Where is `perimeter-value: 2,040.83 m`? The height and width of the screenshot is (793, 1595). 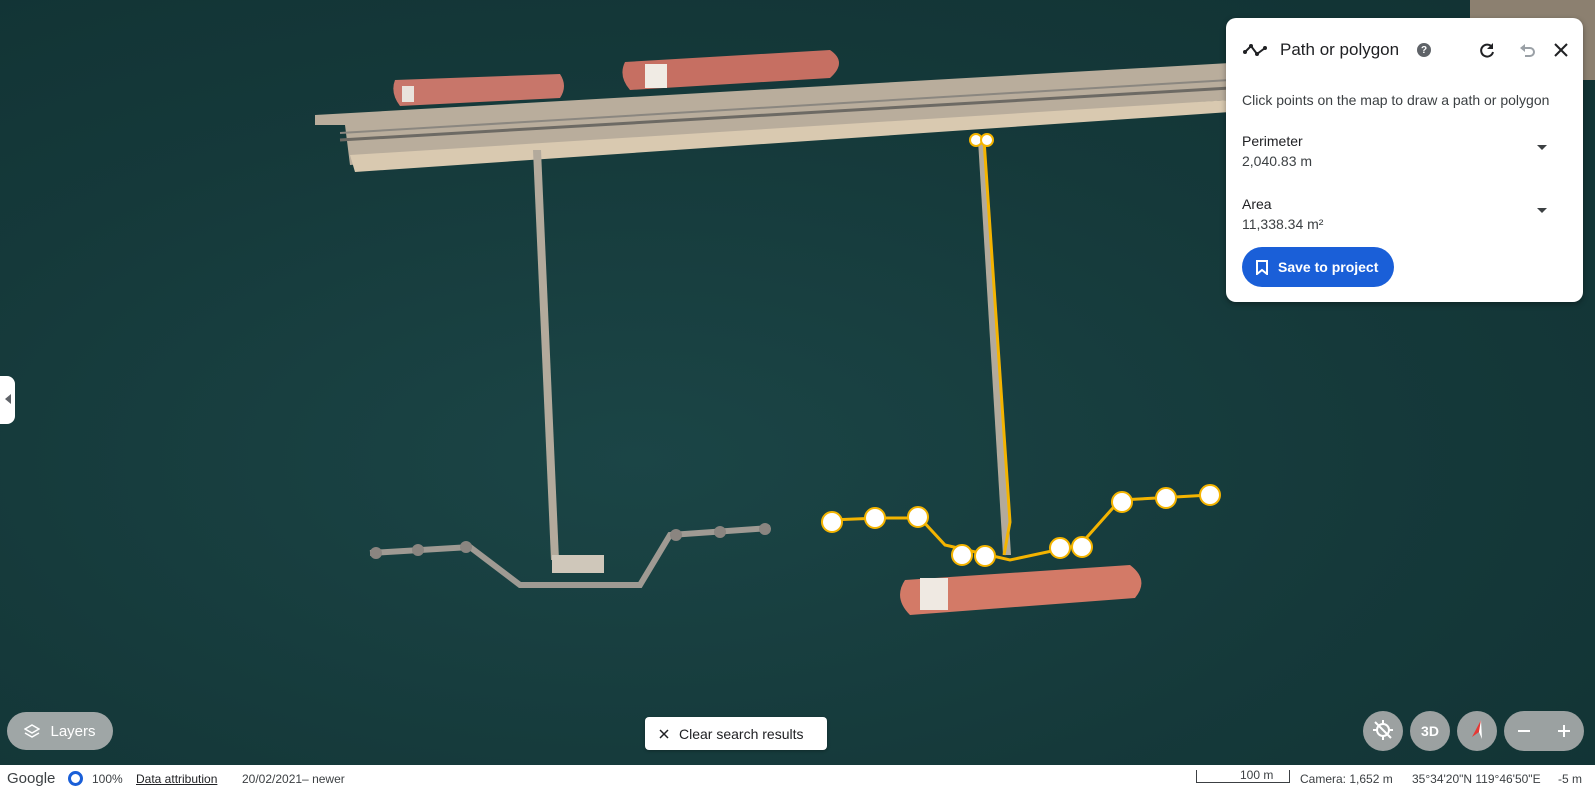
perimeter-value: 2,040.83 m is located at coordinates (1277, 161).